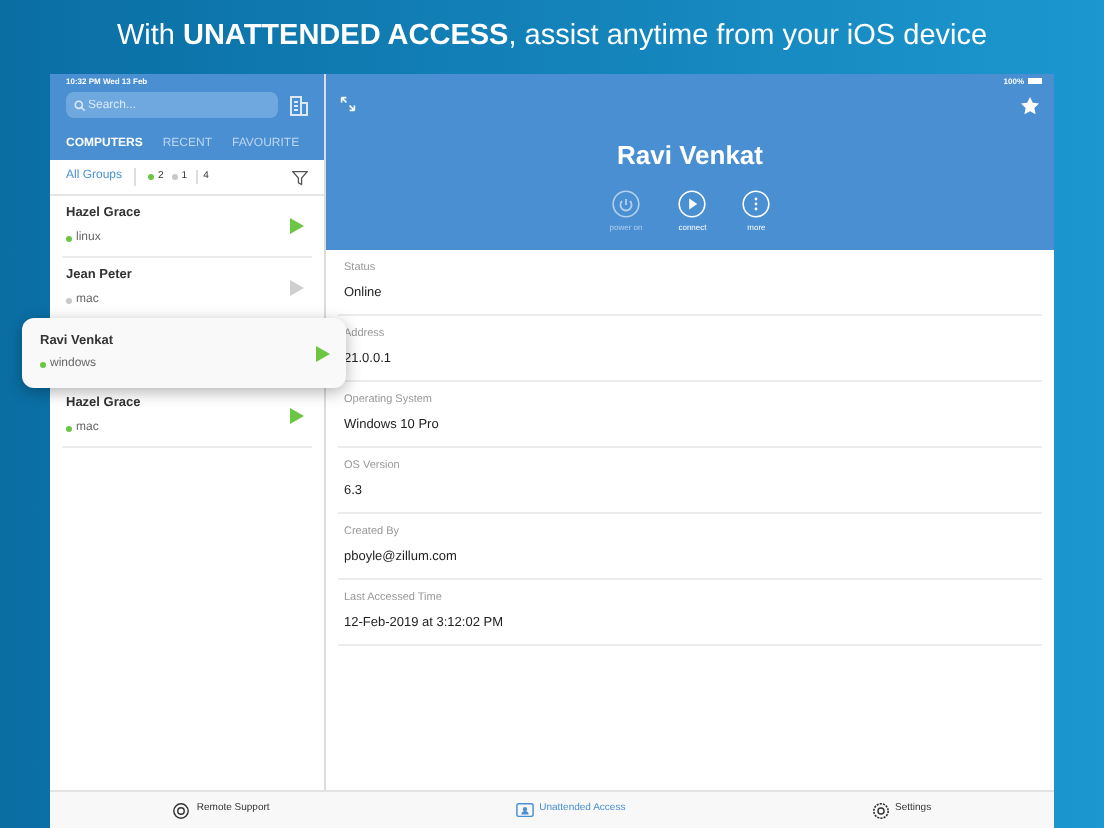 This screenshot has height=828, width=1104. What do you see at coordinates (690, 156) in the screenshot?
I see `computer-name: Ravi Venkat` at bounding box center [690, 156].